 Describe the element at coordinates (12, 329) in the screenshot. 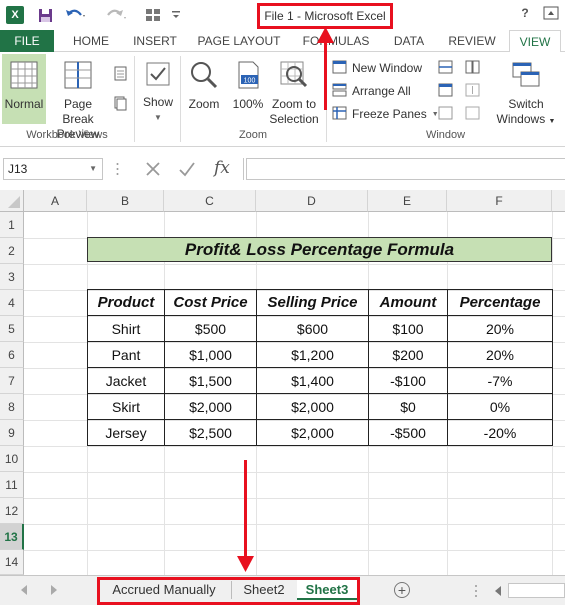

I see `row-header: 5` at that location.